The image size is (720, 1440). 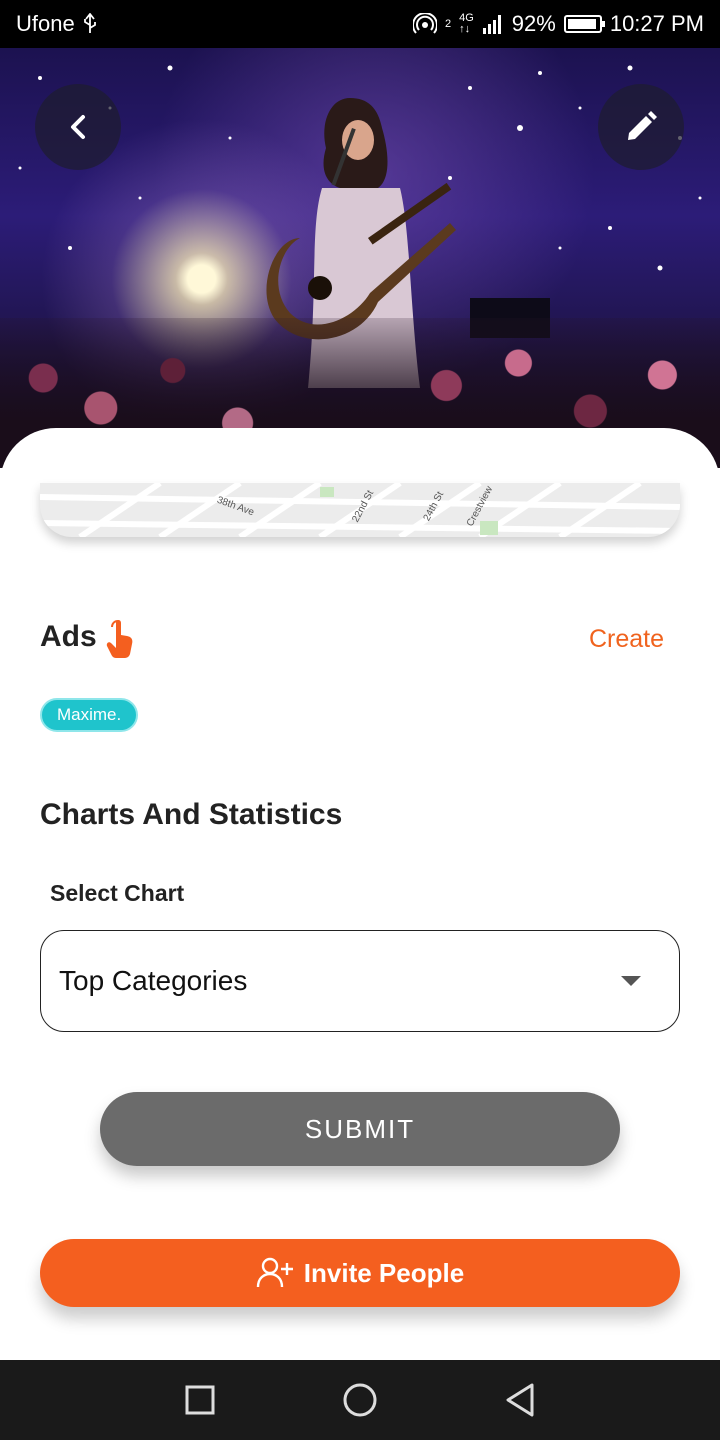 I want to click on battery-percent: 92%, so click(x=533, y=23).